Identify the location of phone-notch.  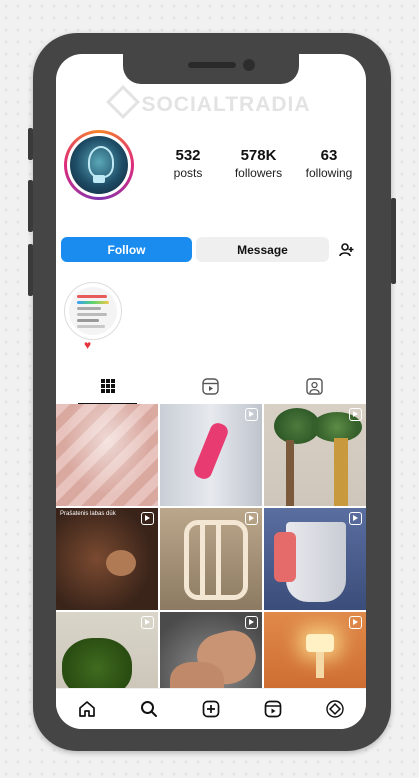
(211, 69).